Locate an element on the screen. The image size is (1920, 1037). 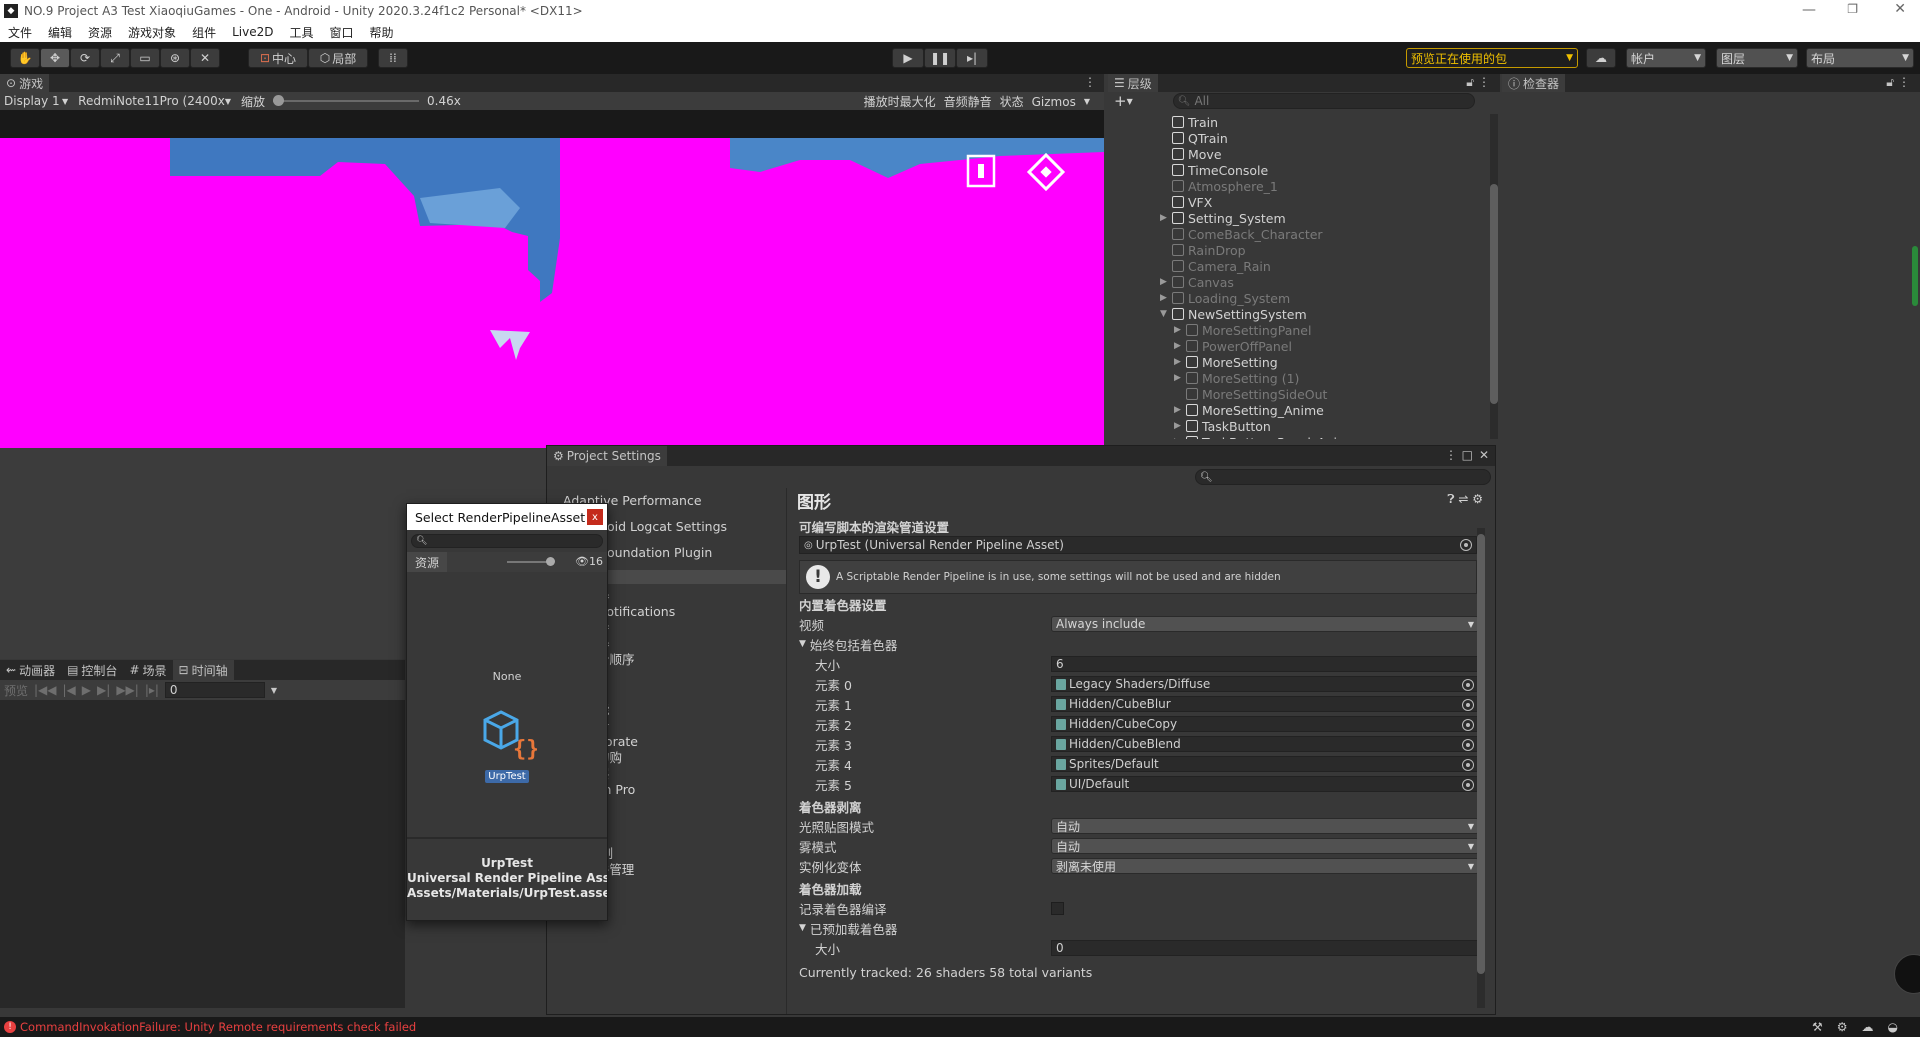
grid-snap-icon: ⁞⁞ is located at coordinates (393, 58).